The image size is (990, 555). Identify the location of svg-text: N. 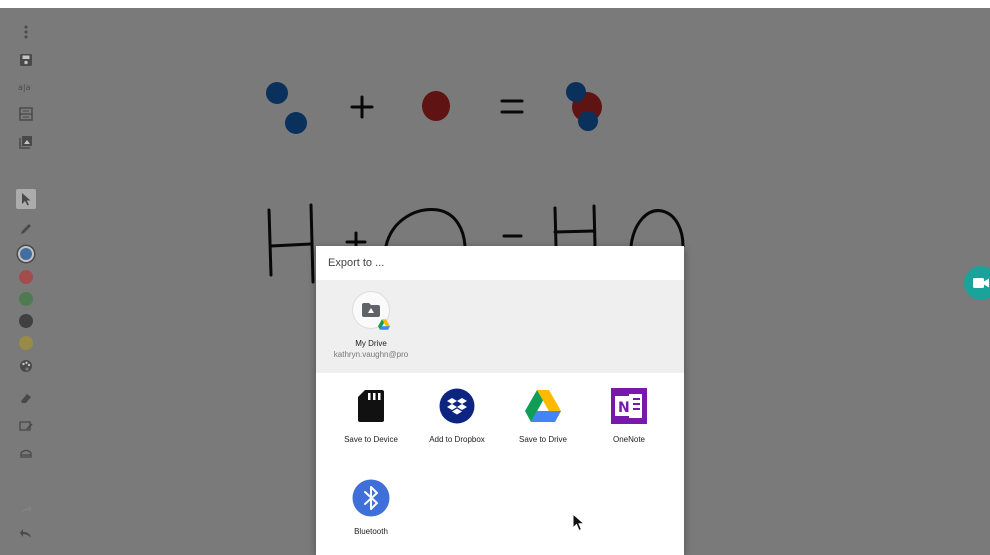
(624, 408).